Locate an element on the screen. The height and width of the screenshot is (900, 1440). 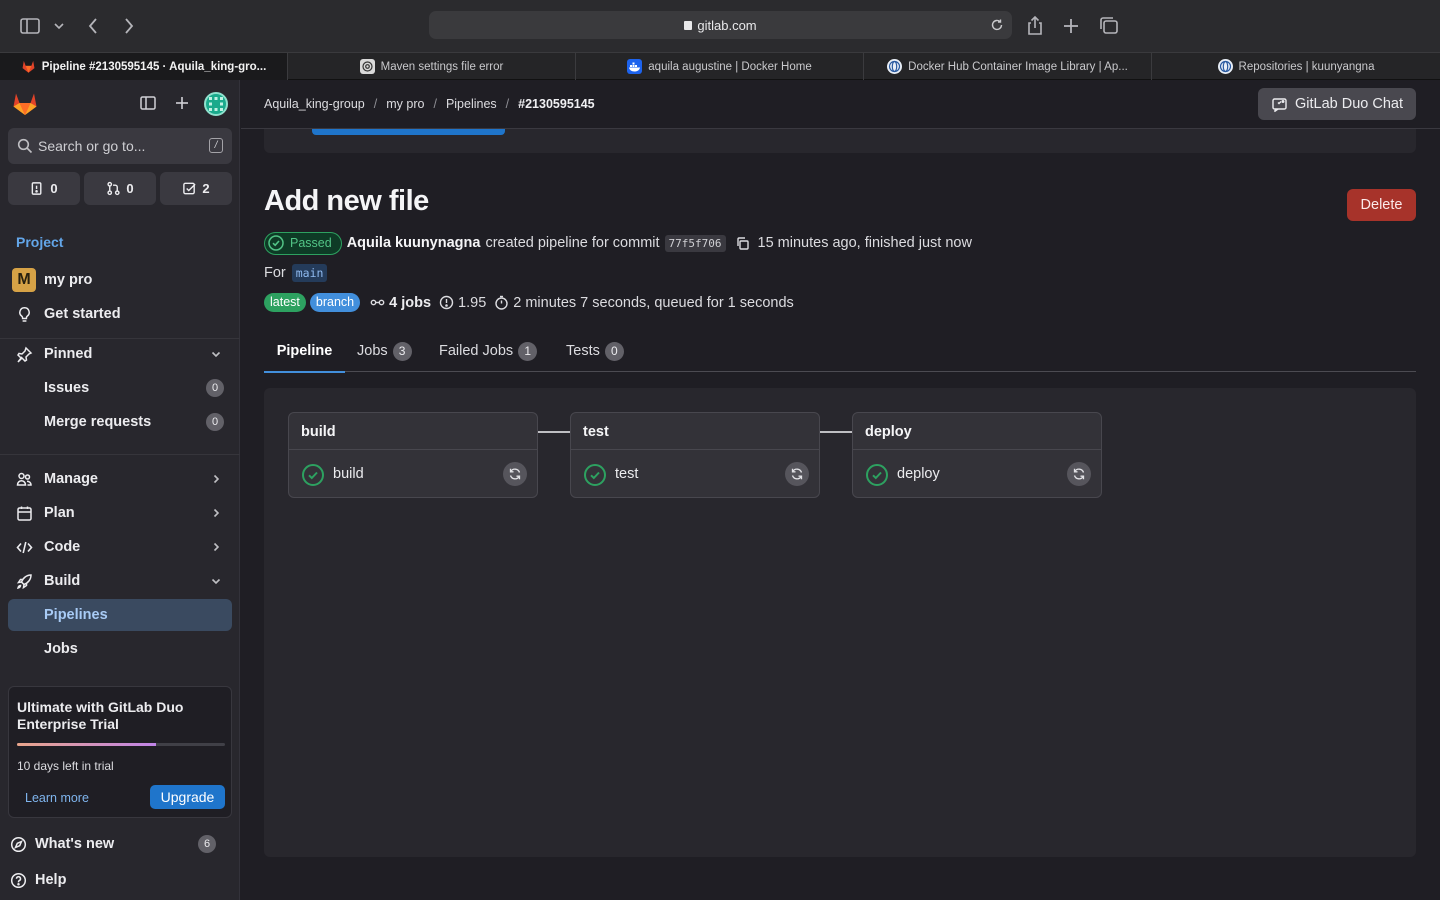
forward-icon is located at coordinates (128, 26).